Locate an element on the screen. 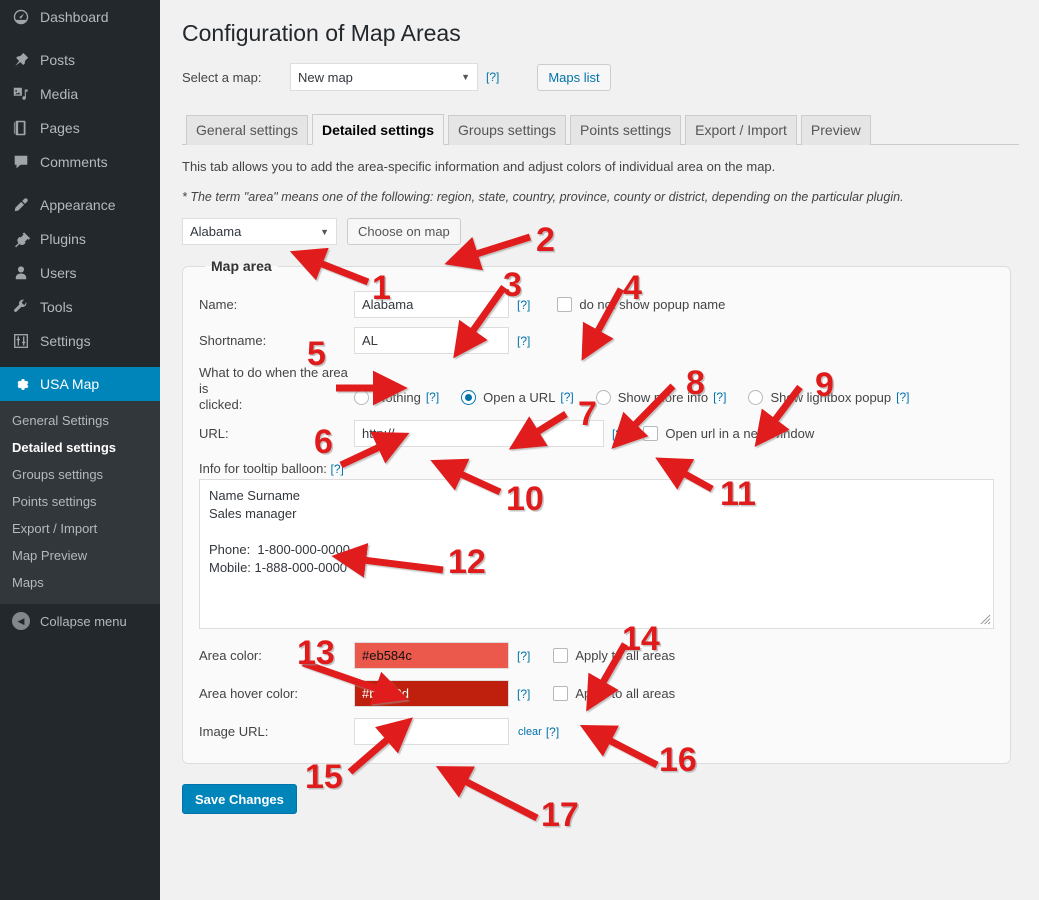 Image resolution: width=1039 pixels, height=900 pixels. submenu-item-general-settings: General Settings is located at coordinates (80, 420).